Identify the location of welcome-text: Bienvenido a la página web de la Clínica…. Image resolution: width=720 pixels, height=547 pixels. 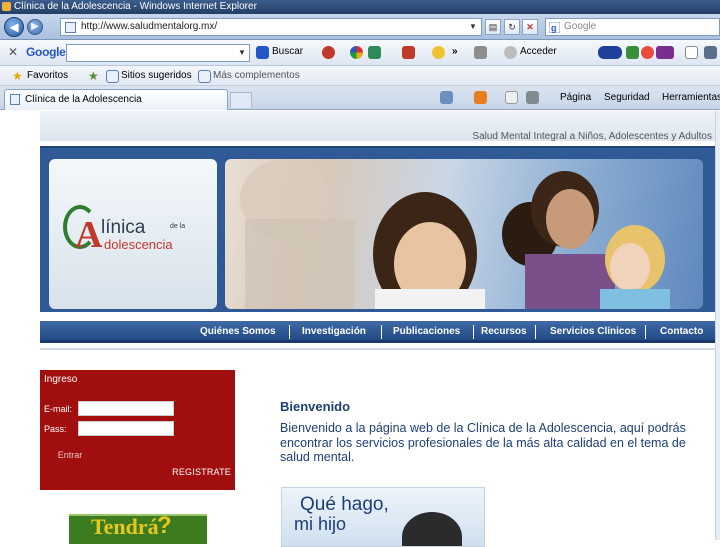
(483, 442).